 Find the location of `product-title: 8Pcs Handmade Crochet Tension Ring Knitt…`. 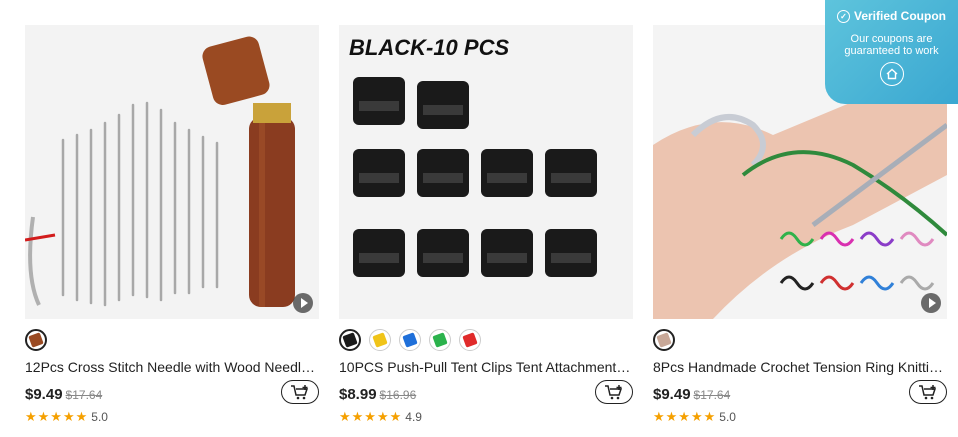

product-title: 8Pcs Handmade Crochet Tension Ring Knitt… is located at coordinates (800, 367).